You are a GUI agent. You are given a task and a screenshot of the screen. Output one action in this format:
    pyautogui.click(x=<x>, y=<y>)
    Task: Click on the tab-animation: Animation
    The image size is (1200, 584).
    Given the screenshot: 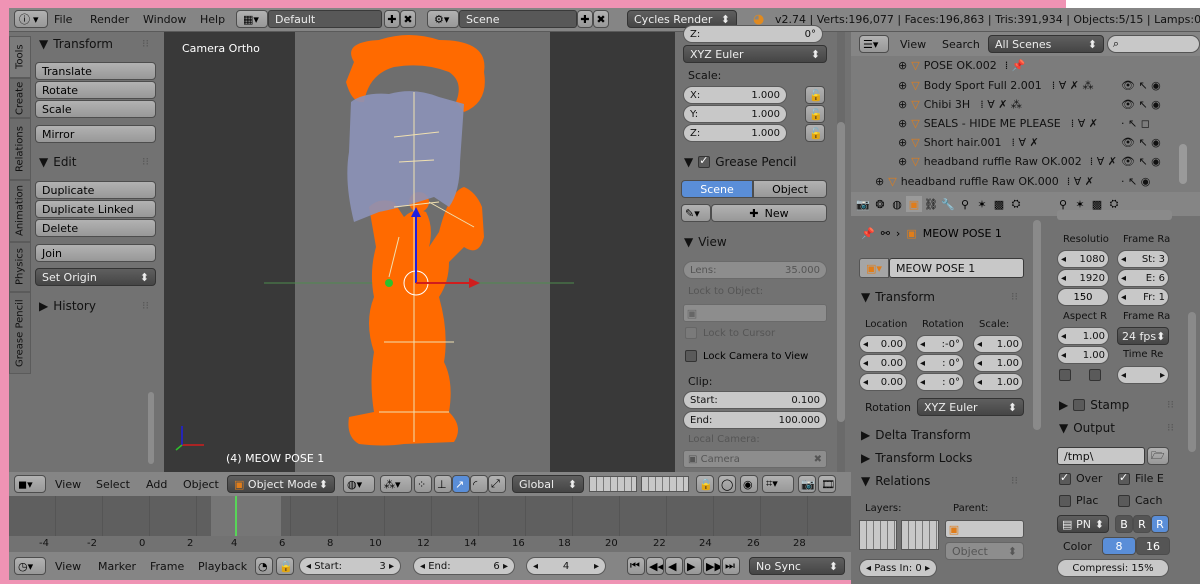 What is the action you would take?
    pyautogui.click(x=20, y=211)
    